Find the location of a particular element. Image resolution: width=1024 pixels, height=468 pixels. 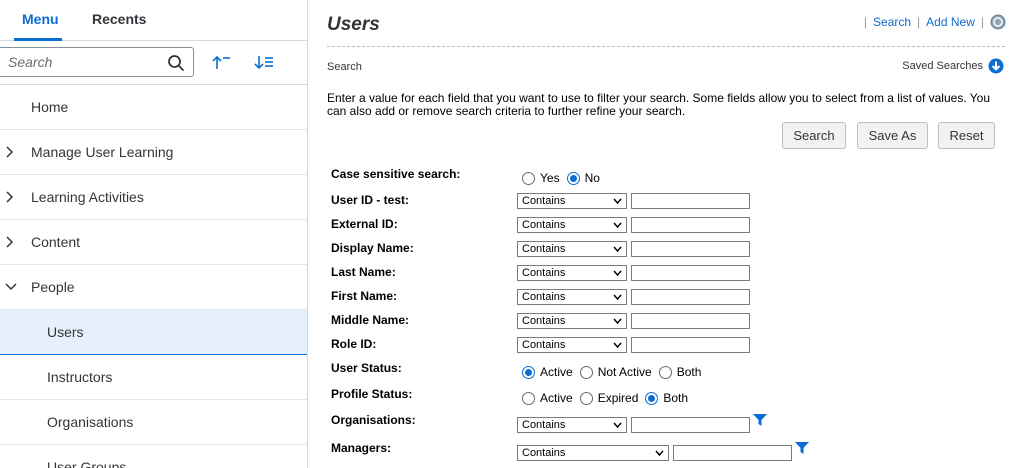

radio-label: Both is located at coordinates (676, 398).